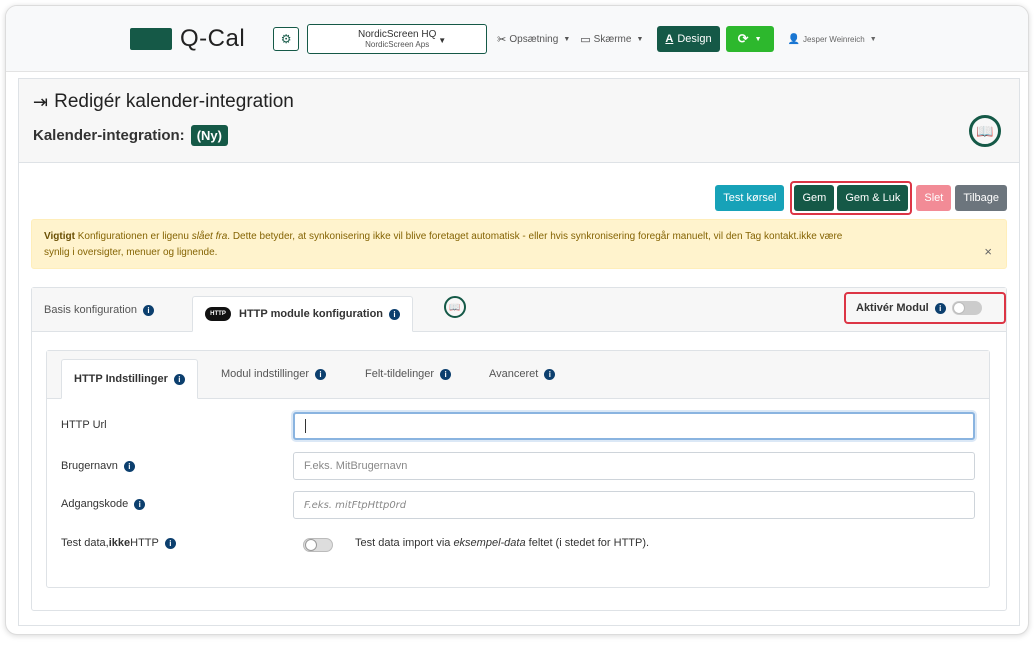 This screenshot has width=1034, height=646. What do you see at coordinates (59, 236) in the screenshot?
I see `alert-strong: Vigtigt` at bounding box center [59, 236].